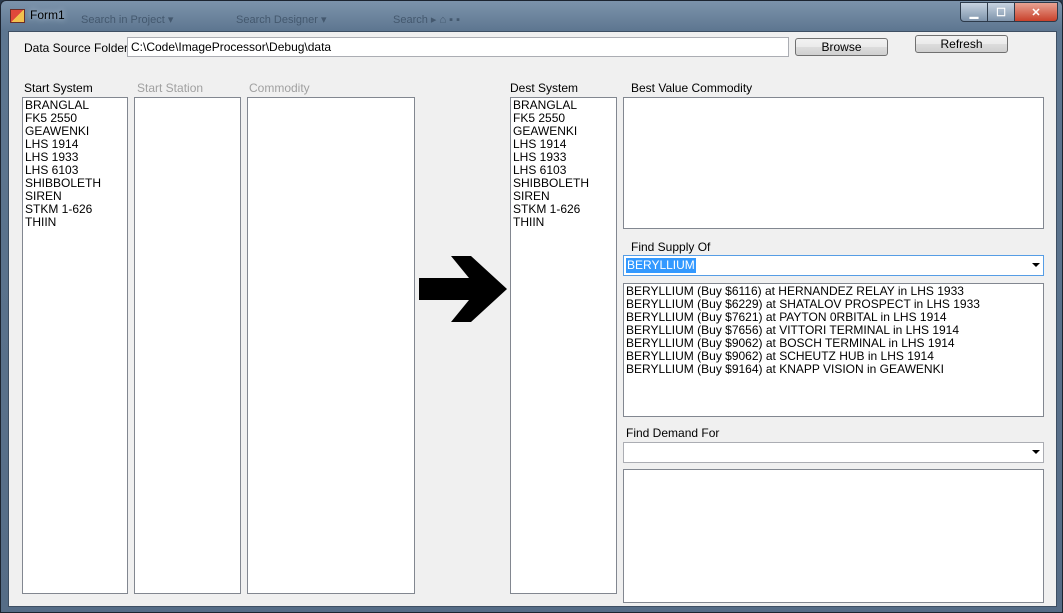  I want to click on find-supply-selected-value: BERYLLIUM, so click(661, 265).